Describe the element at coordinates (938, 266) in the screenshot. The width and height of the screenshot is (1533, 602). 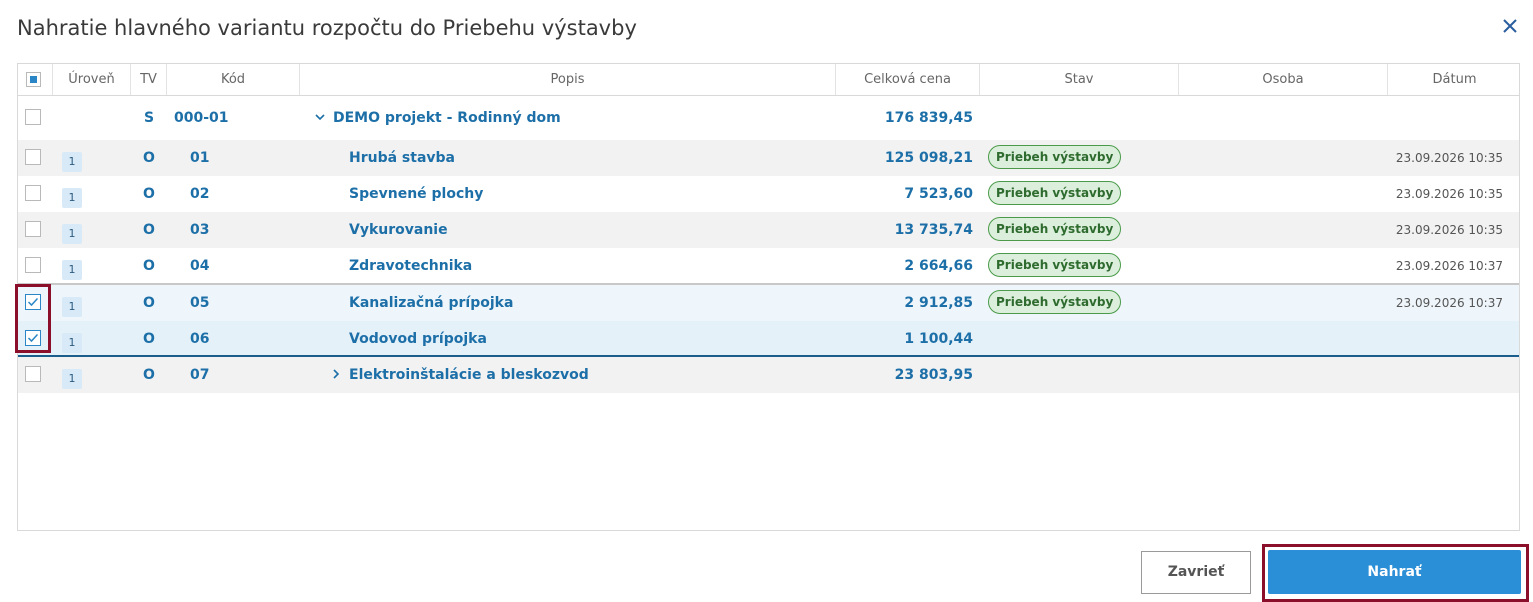
I see `row-total: 2 664,66` at that location.